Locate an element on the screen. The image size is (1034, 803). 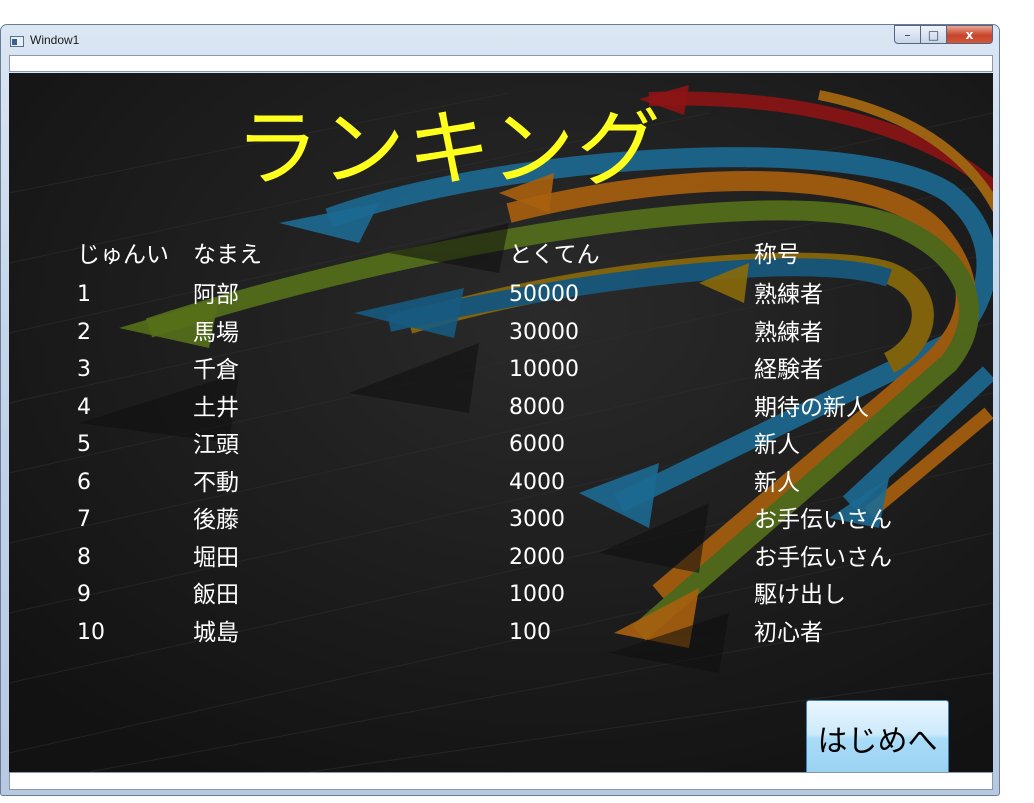
rank-title-cell: 駆け出し is located at coordinates (800, 595).